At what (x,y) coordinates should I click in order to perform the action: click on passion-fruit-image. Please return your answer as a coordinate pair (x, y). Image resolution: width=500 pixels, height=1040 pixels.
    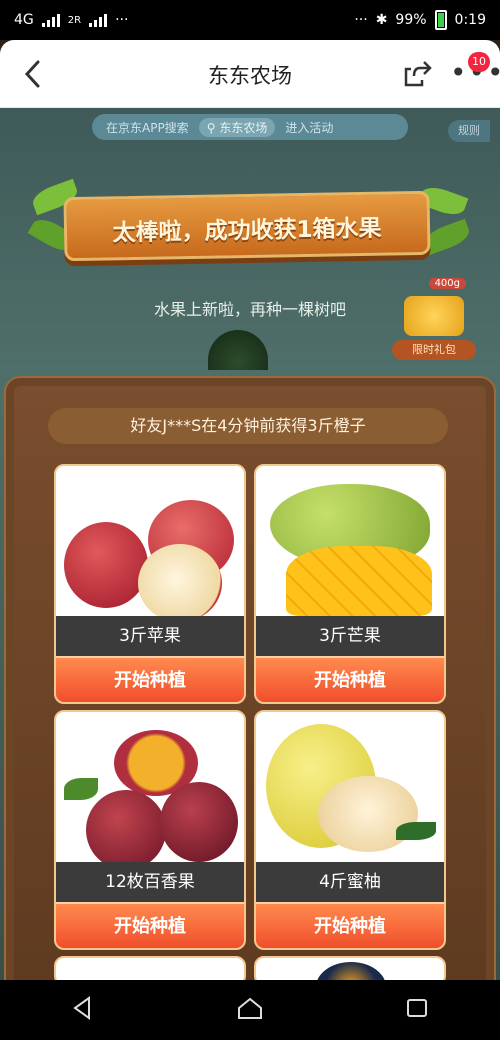
    Looking at the image, I should click on (150, 791).